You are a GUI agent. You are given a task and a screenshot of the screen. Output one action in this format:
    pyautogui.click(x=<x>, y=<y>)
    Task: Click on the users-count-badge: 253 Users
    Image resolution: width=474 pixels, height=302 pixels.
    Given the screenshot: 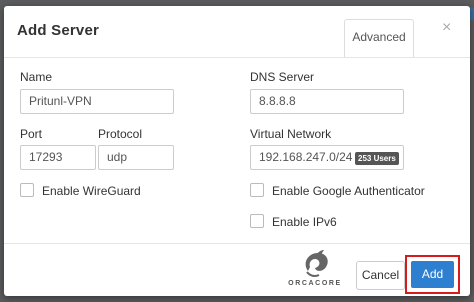 What is the action you would take?
    pyautogui.click(x=377, y=158)
    